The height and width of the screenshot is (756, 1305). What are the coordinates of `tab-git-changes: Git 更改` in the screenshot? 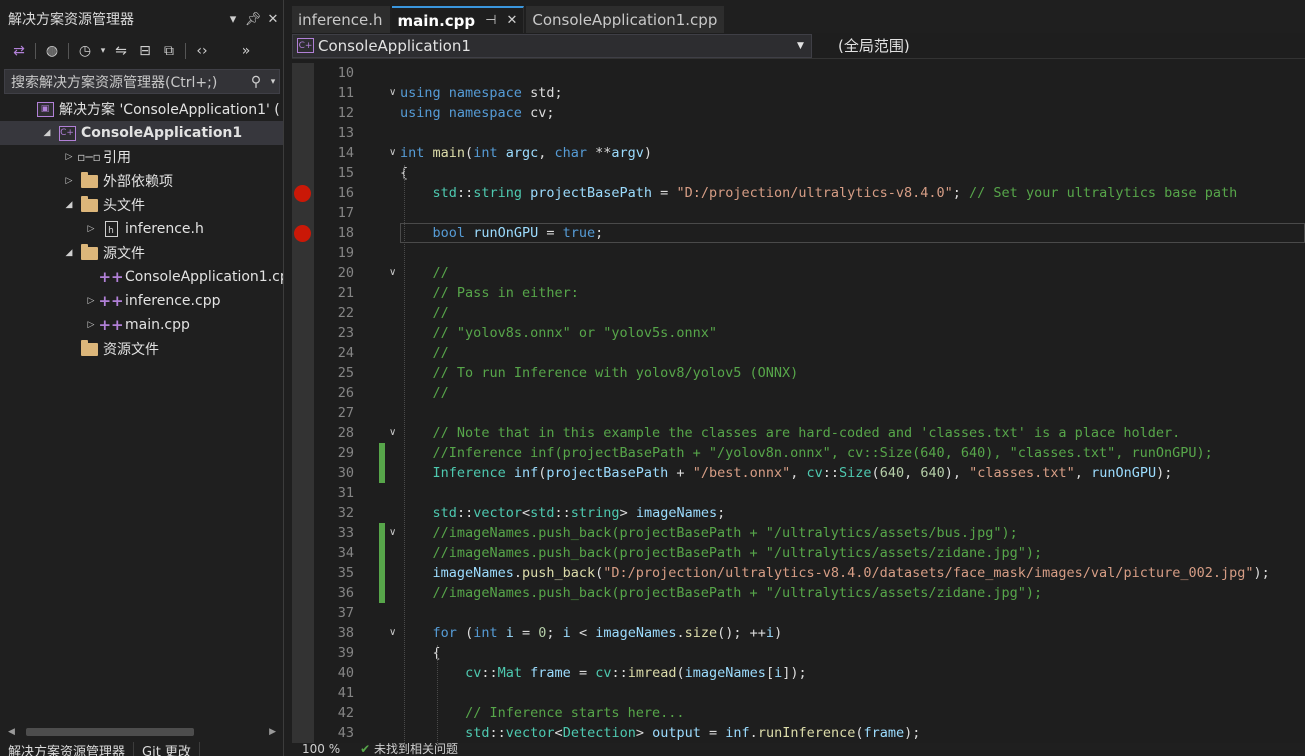 It's located at (167, 749).